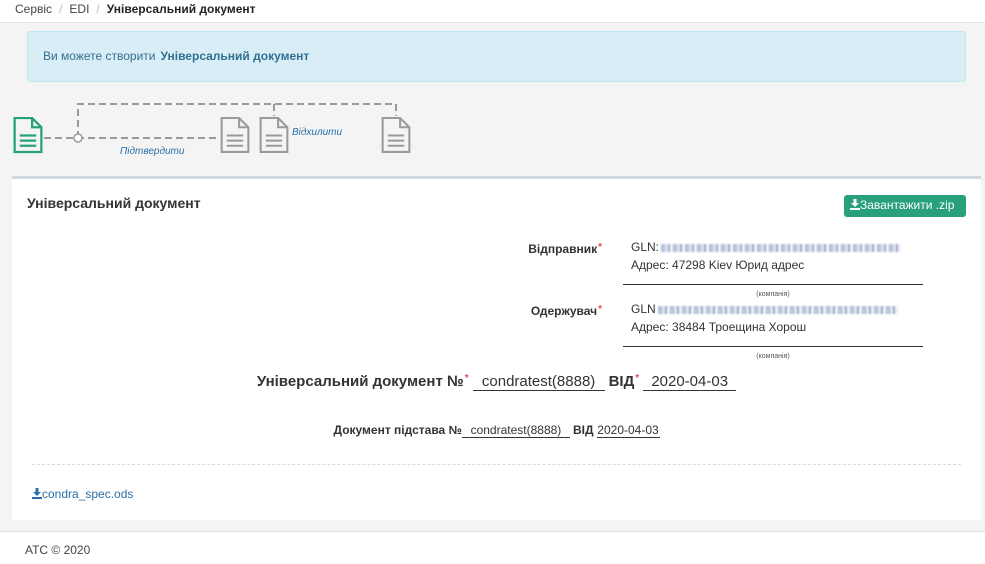 The width and height of the screenshot is (985, 564). What do you see at coordinates (492, 11) in the screenshot?
I see `breadcrumb: Сервіс / EDI / Універсальний документ` at bounding box center [492, 11].